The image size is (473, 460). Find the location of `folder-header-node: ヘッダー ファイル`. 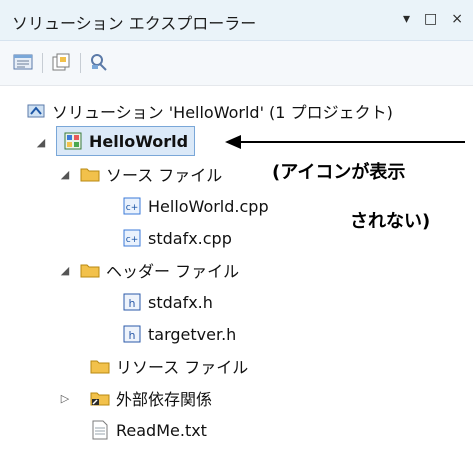

folder-header-node: ヘッダー ファイル is located at coordinates (159, 270).